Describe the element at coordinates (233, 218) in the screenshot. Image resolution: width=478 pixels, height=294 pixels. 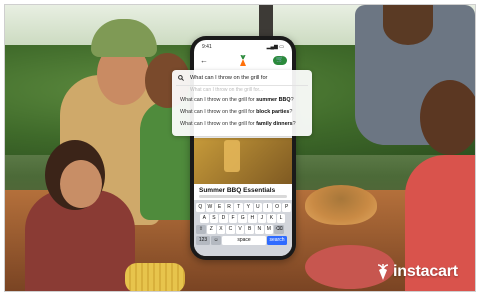
I see `key-f: F` at that location.